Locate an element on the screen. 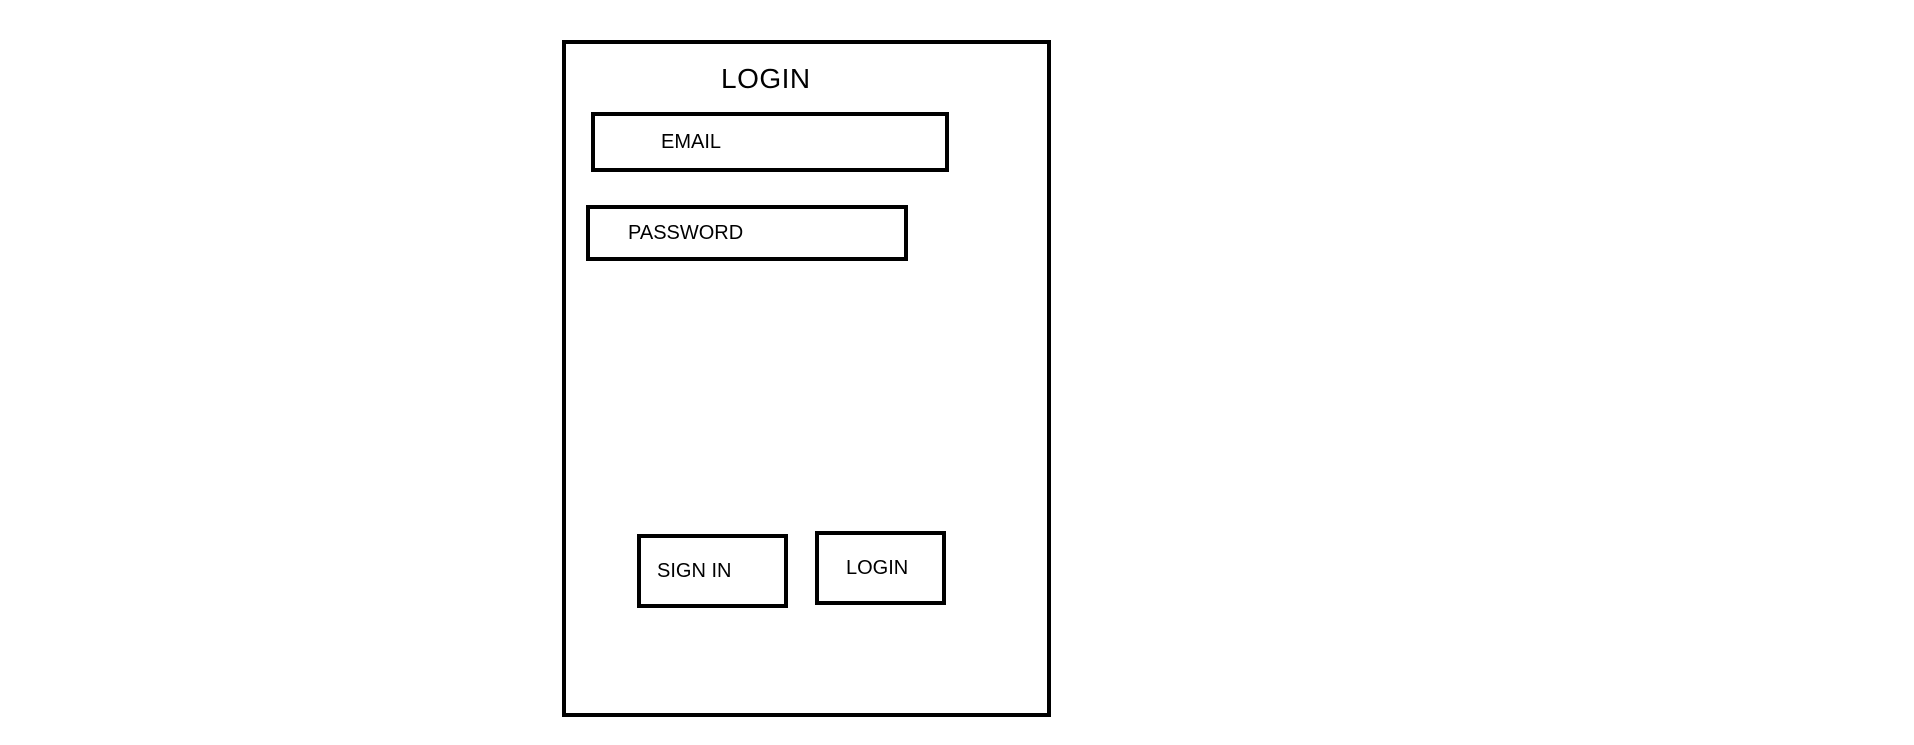  email-field: EMAIL is located at coordinates (770, 142).